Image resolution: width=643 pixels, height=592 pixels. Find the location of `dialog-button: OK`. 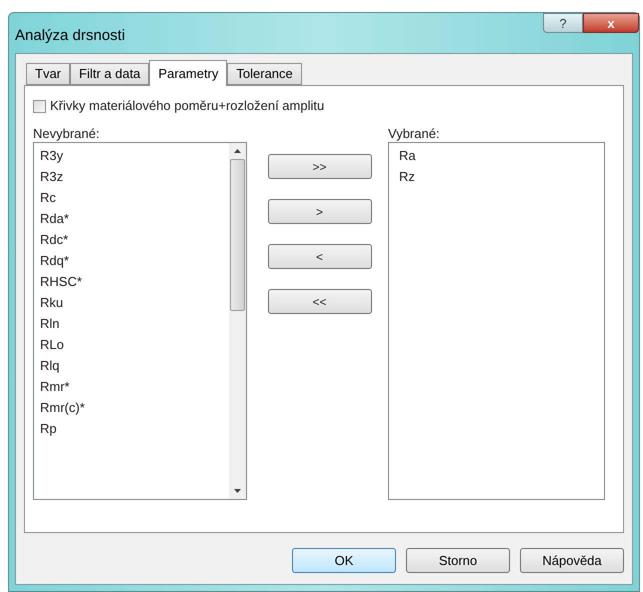

dialog-button: OK is located at coordinates (344, 560).